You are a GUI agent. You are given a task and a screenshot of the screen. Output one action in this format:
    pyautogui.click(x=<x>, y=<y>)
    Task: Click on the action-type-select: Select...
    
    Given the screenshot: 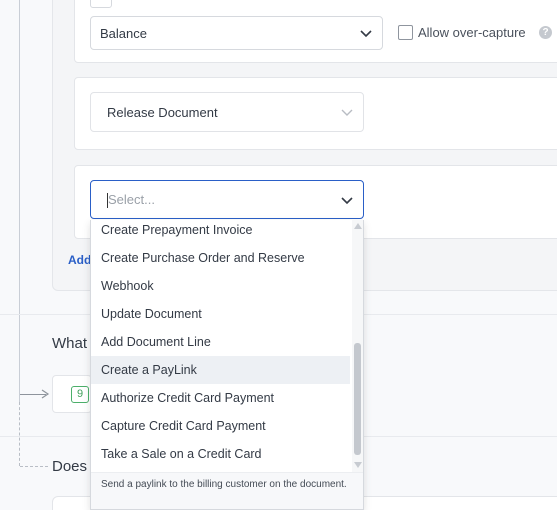 What is the action you would take?
    pyautogui.click(x=227, y=199)
    